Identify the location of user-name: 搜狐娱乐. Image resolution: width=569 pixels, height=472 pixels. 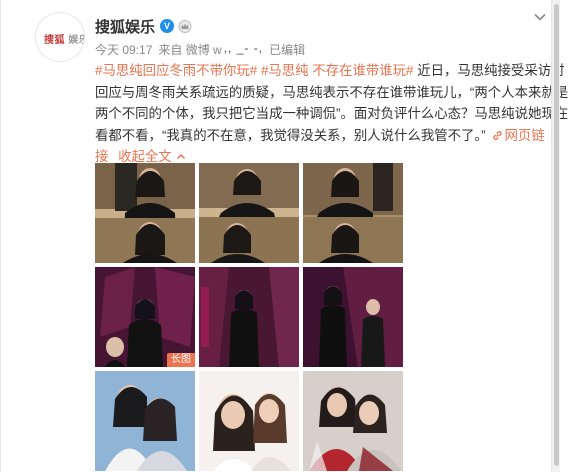
(125, 26).